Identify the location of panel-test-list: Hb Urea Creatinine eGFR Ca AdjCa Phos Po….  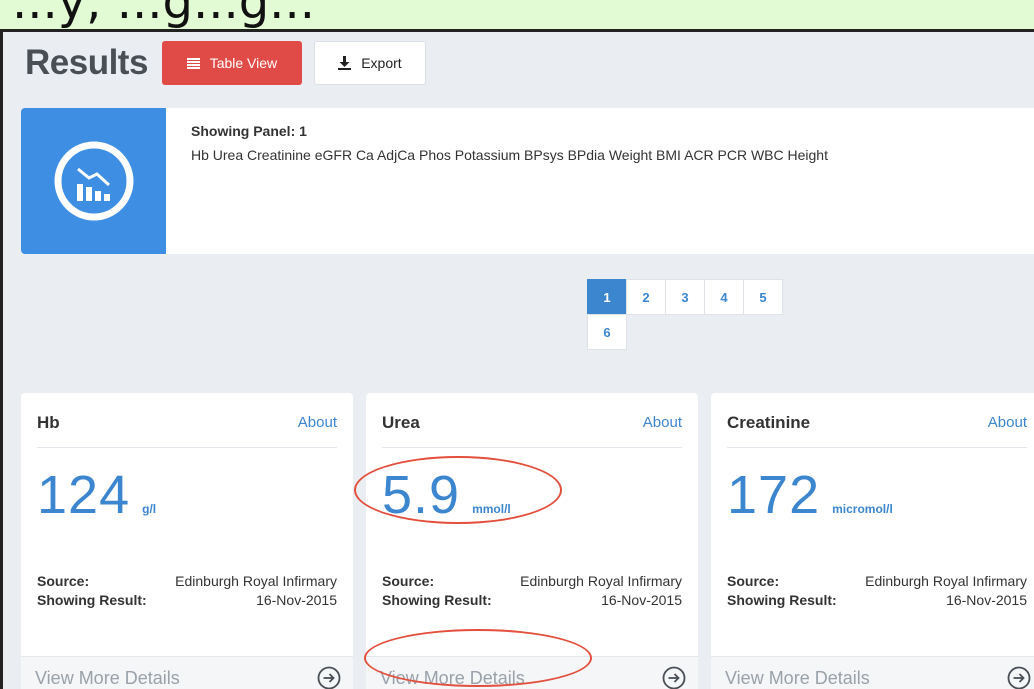
(509, 155).